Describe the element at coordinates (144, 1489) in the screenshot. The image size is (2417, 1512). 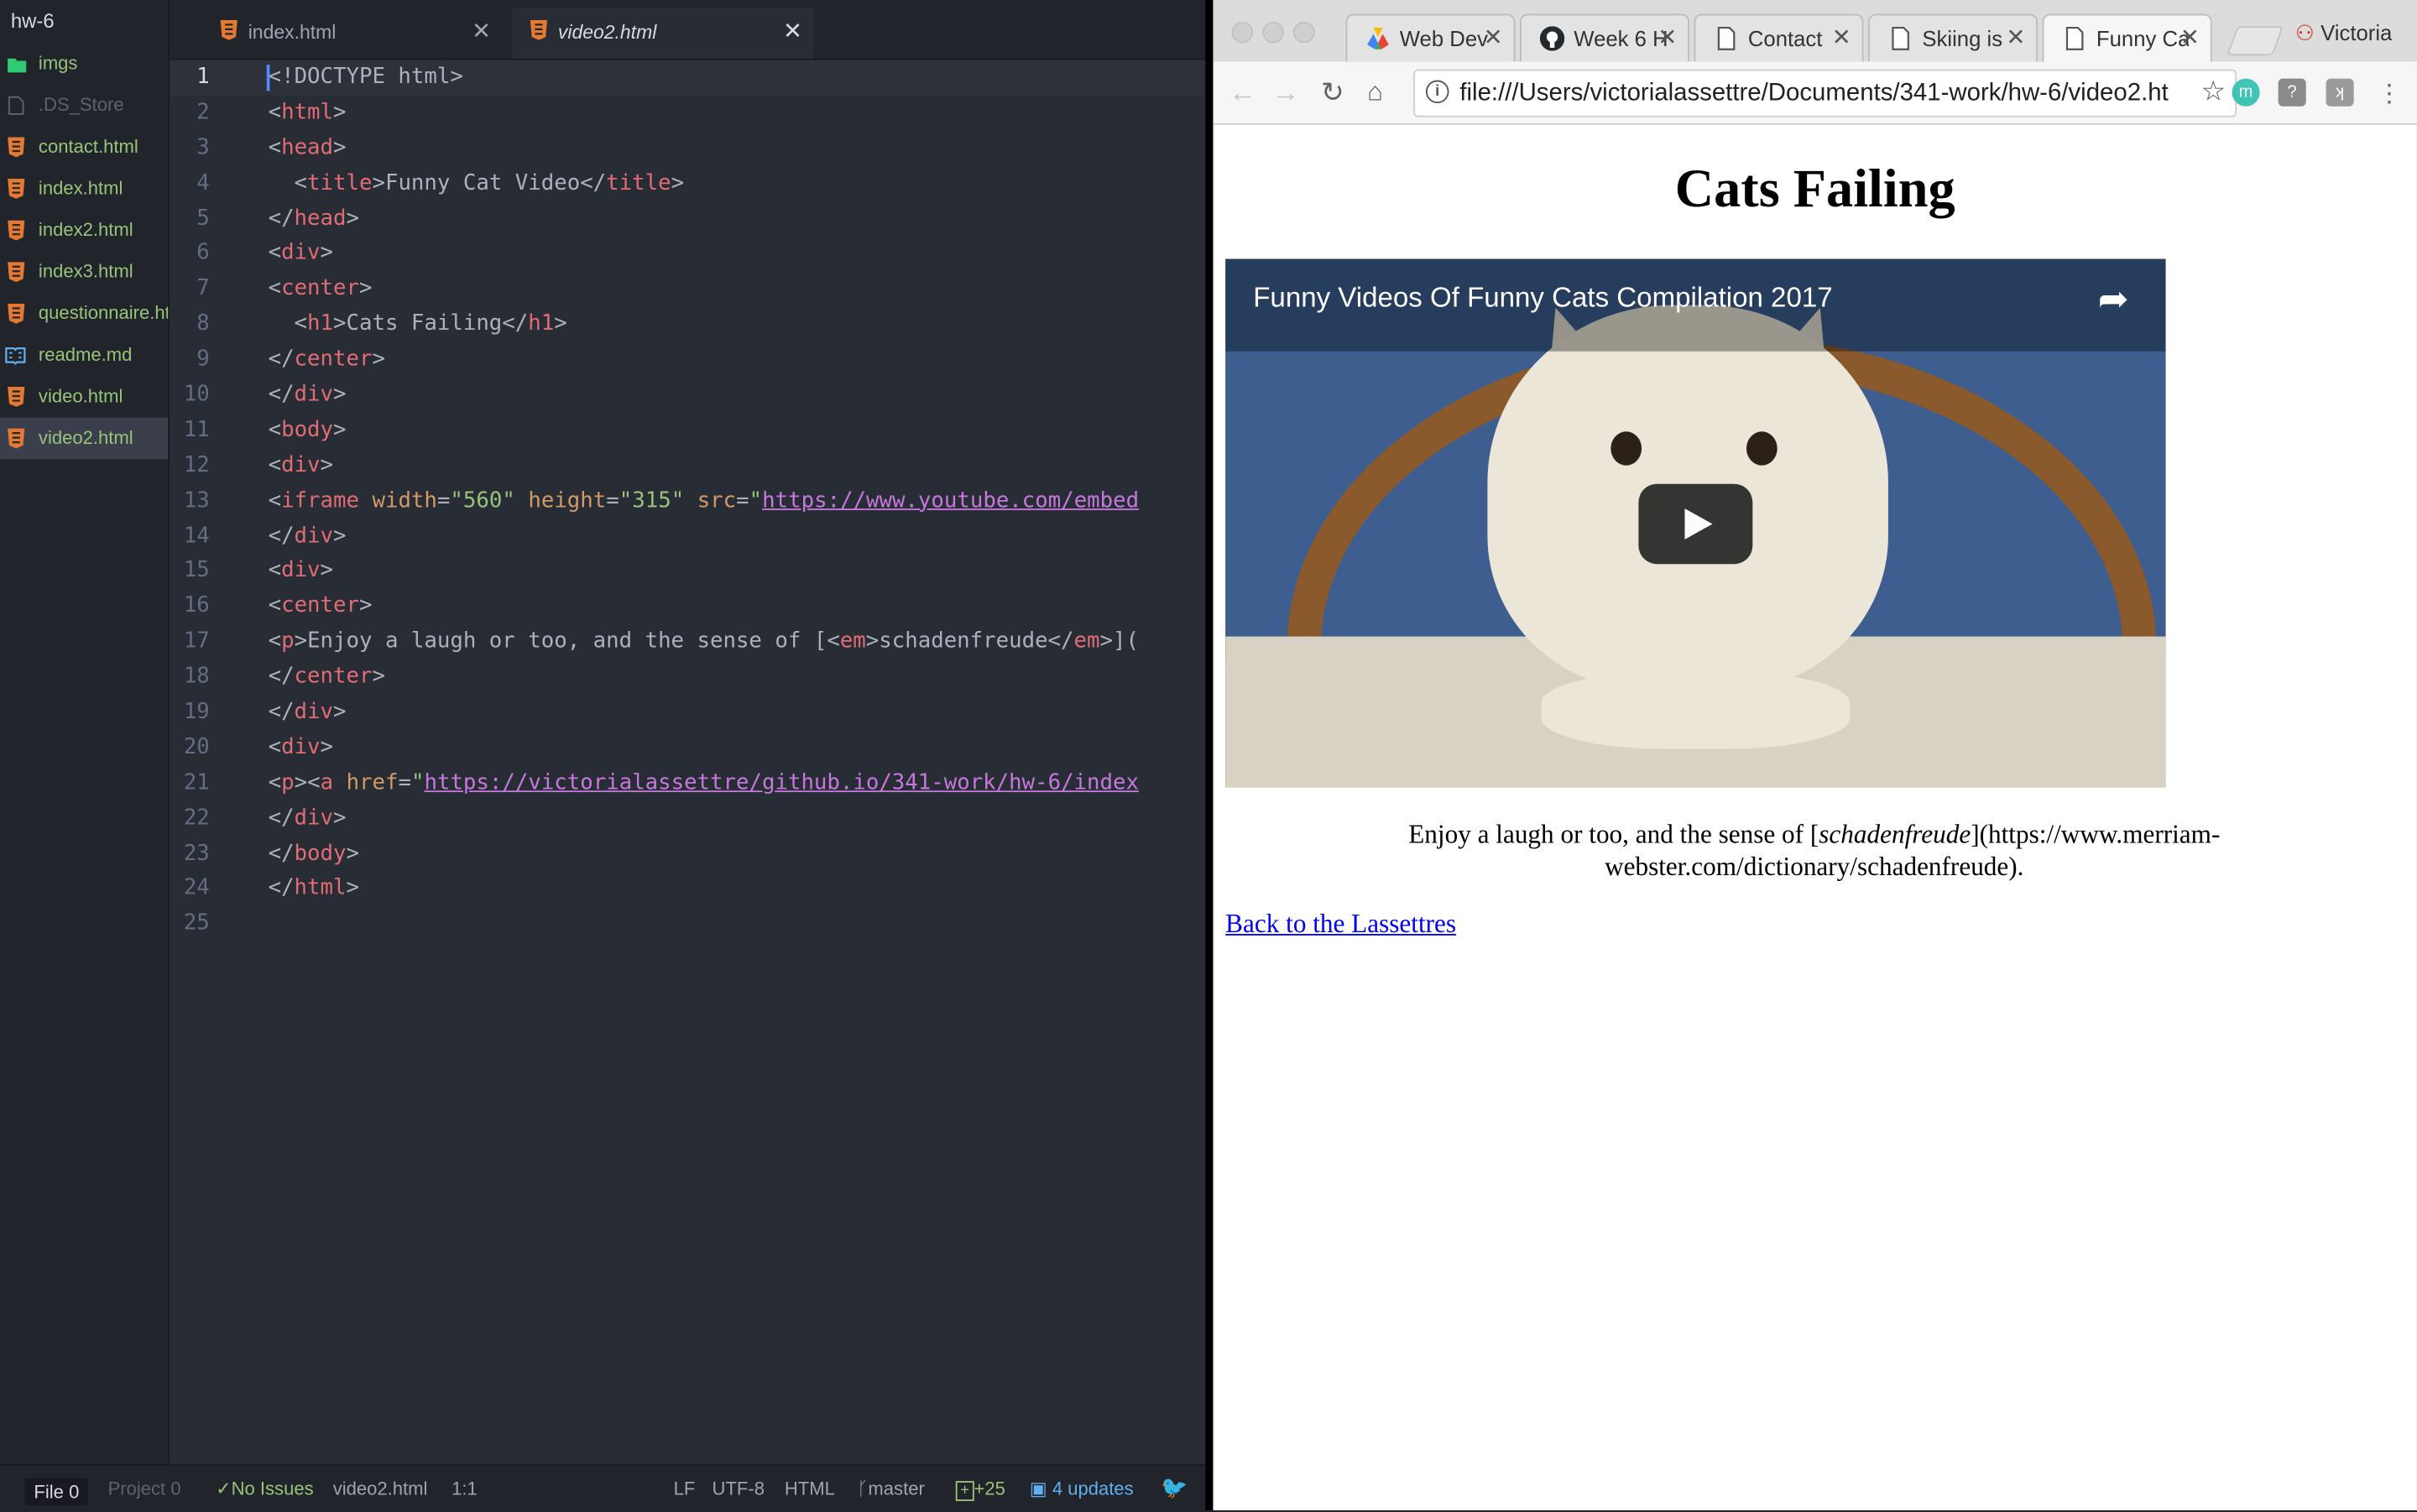
I see `status-project-tab: Project 0` at that location.